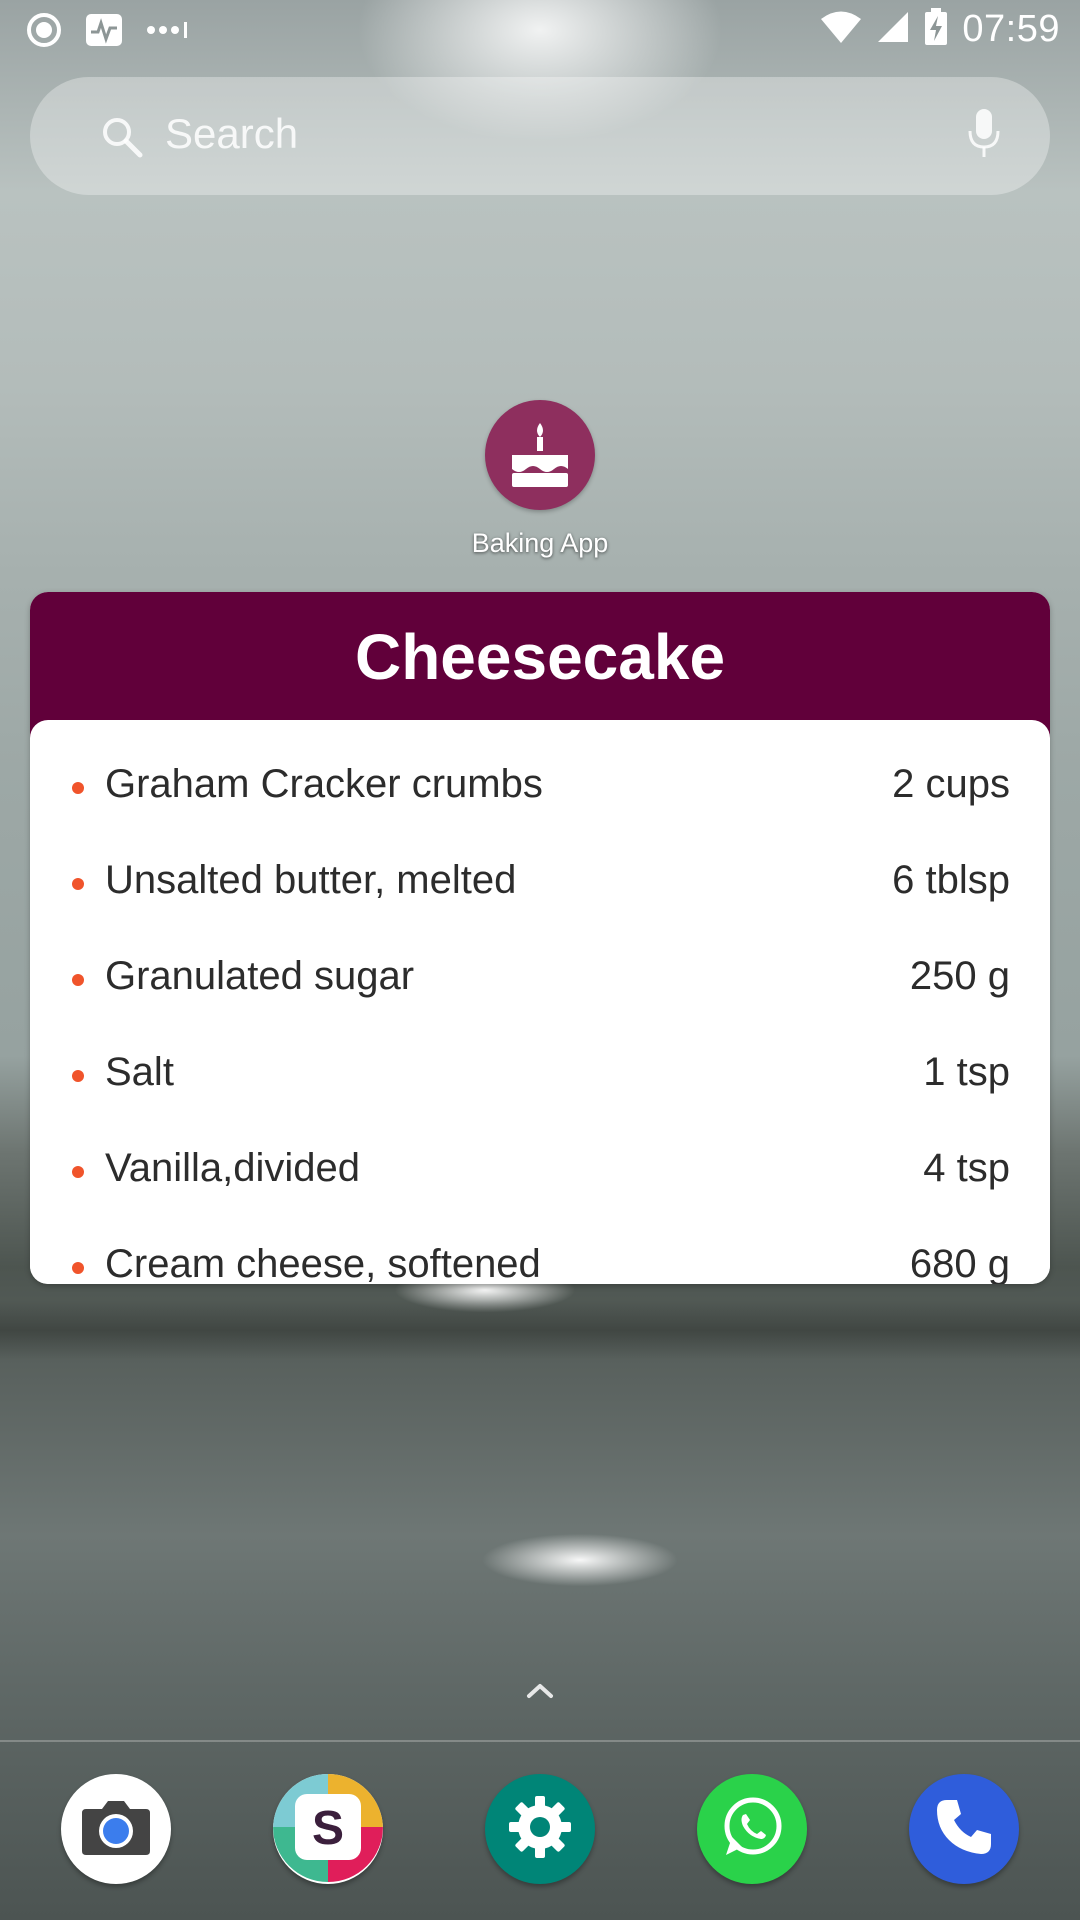 The image size is (1080, 1920). I want to click on dock-divider, so click(540, 1741).